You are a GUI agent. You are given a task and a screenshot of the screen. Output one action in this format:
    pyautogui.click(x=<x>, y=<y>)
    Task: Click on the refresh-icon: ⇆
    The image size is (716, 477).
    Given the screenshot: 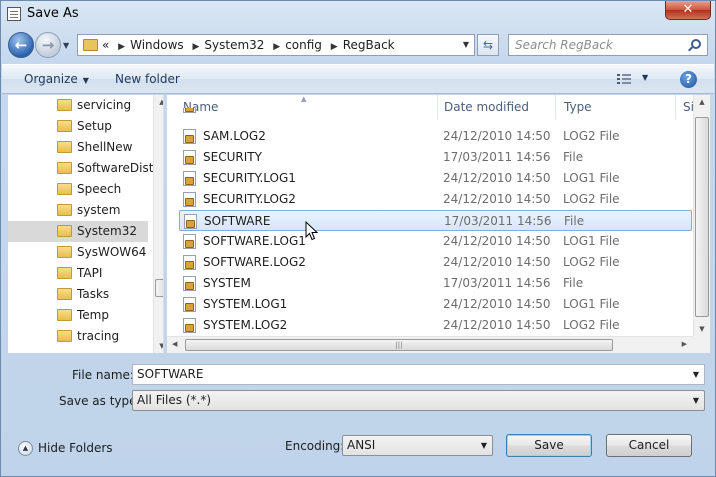 What is the action you would take?
    pyautogui.click(x=488, y=45)
    